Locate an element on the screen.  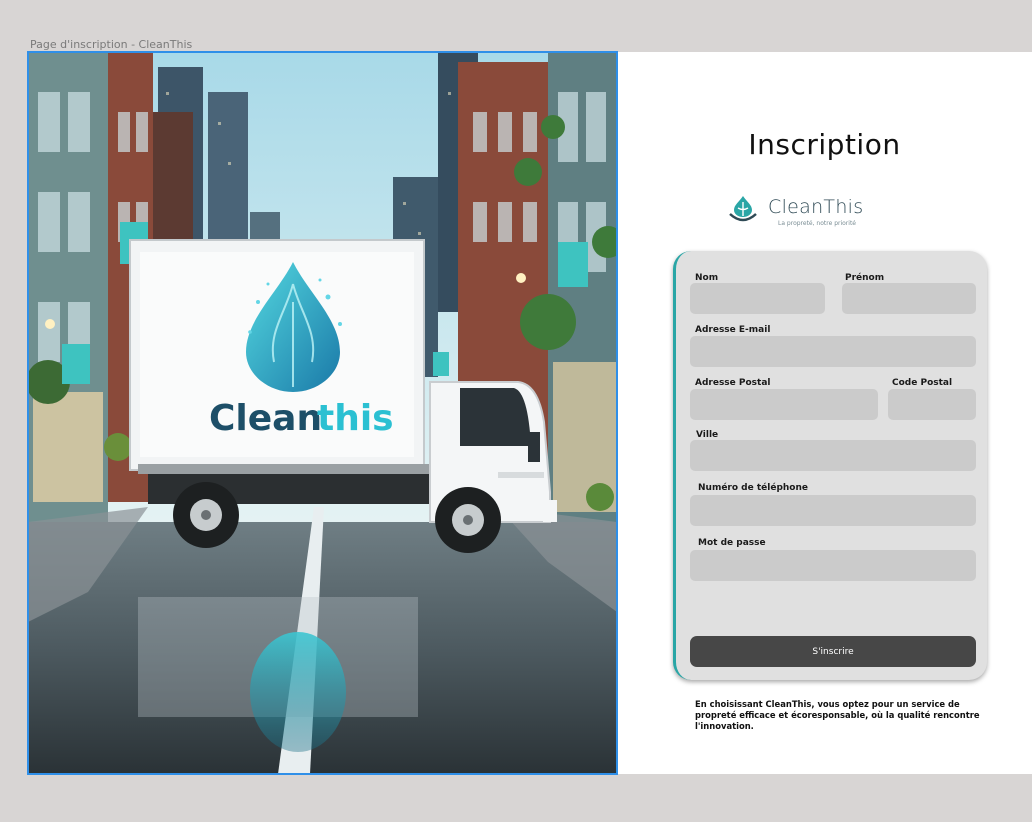
email-input is located at coordinates (833, 351).